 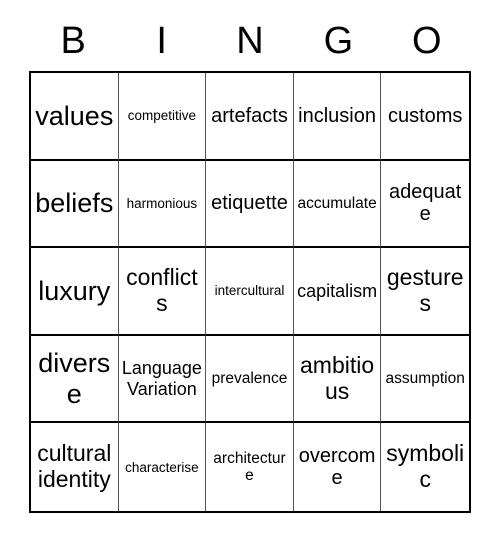 What do you see at coordinates (338, 41) in the screenshot?
I see `bingo-header-letter-g: G` at bounding box center [338, 41].